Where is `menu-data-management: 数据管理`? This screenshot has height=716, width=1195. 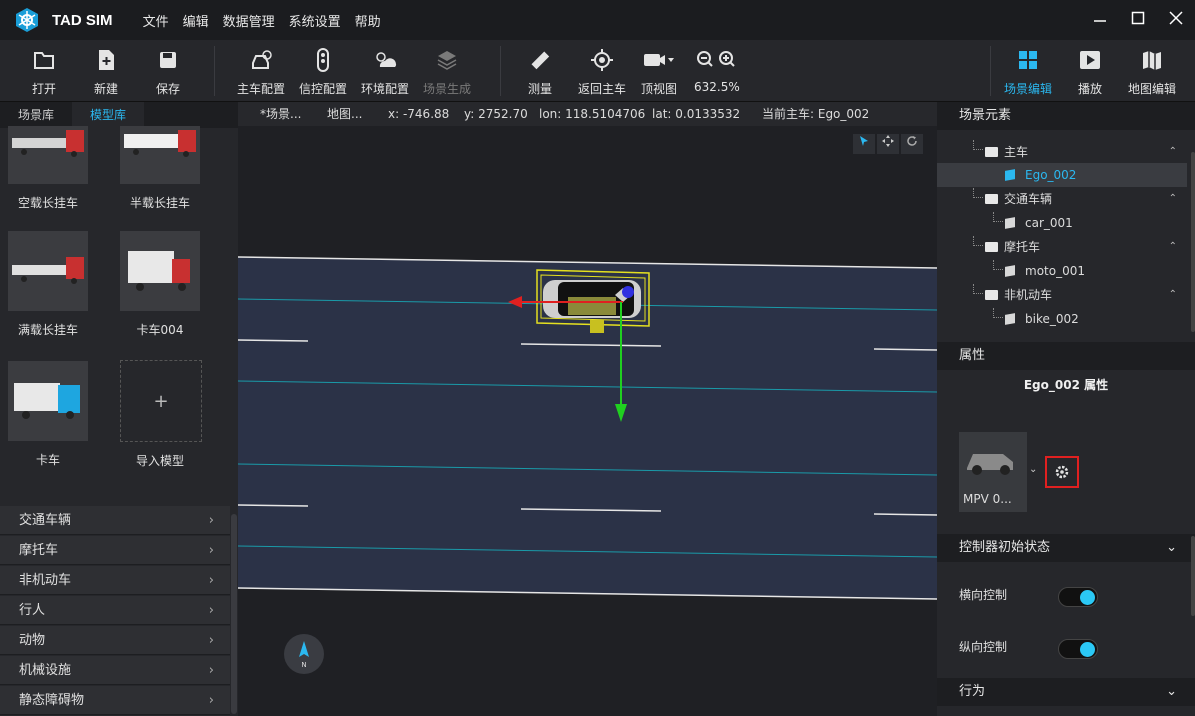 menu-data-management: 数据管理 is located at coordinates (249, 20).